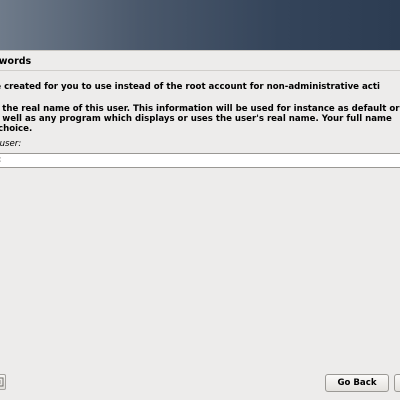  Describe the element at coordinates (0, 160) in the screenshot. I see `full-name-value: akovic` at that location.